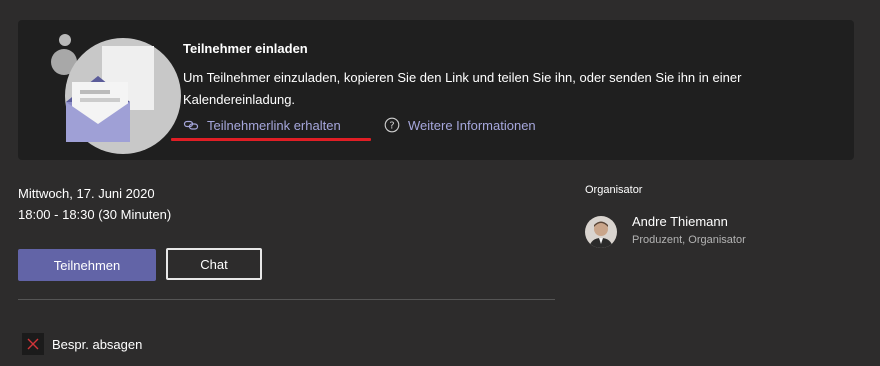  What do you see at coordinates (245, 48) in the screenshot?
I see `invite-title: Teilnehmer einladen` at bounding box center [245, 48].